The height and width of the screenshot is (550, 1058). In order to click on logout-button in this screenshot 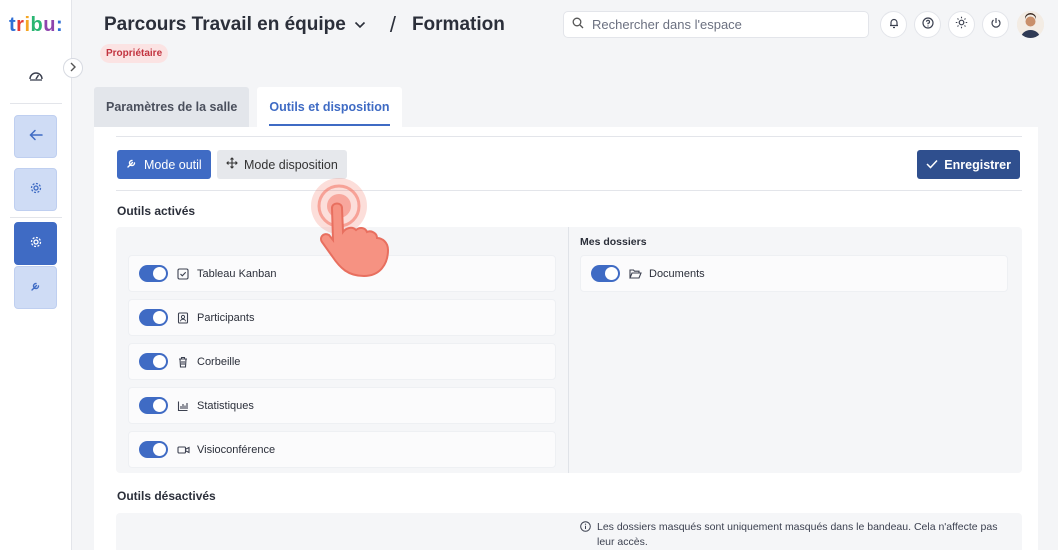, I will do `click(995, 24)`.